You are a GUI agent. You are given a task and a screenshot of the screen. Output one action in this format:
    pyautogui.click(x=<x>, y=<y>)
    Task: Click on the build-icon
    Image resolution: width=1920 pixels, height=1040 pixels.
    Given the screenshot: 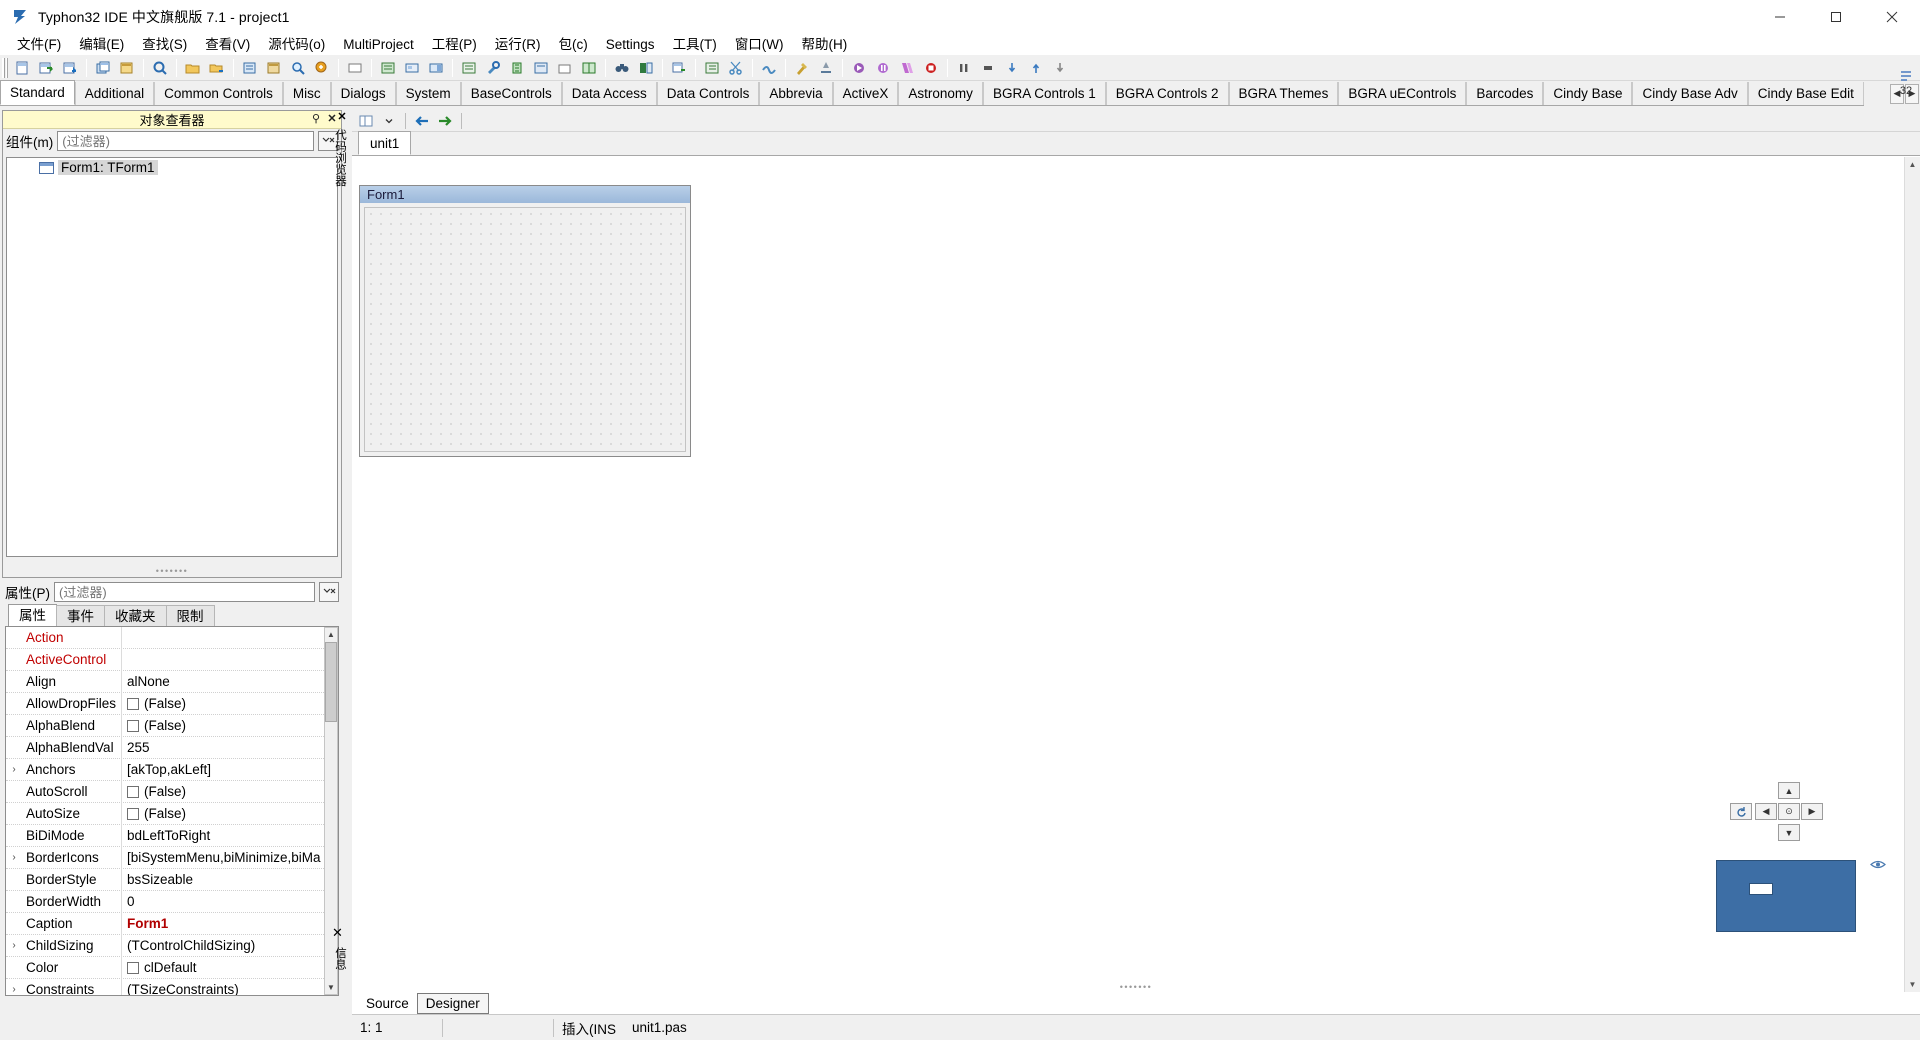 What is the action you would take?
    pyautogui.click(x=826, y=68)
    